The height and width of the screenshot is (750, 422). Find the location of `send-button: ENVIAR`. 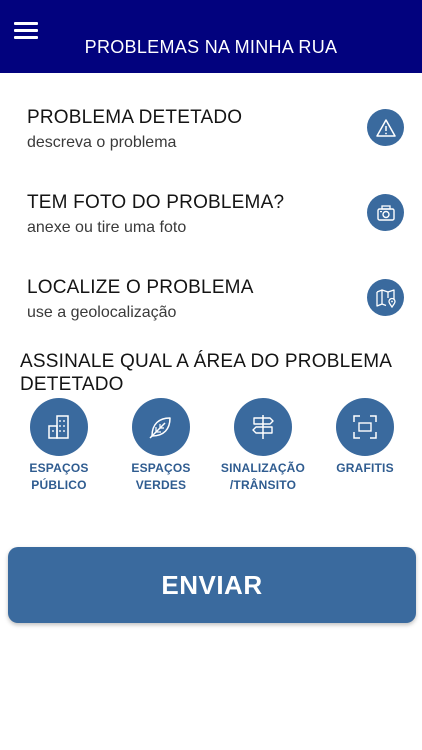

send-button: ENVIAR is located at coordinates (212, 585).